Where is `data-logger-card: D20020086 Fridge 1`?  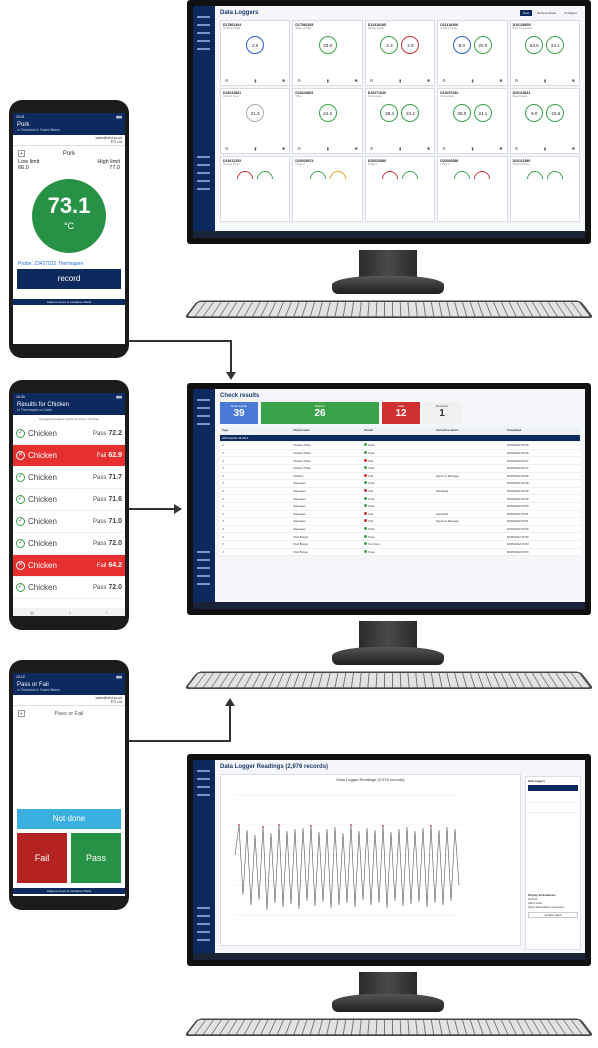 data-logger-card: D20020086 Fridge 1 is located at coordinates (472, 189).